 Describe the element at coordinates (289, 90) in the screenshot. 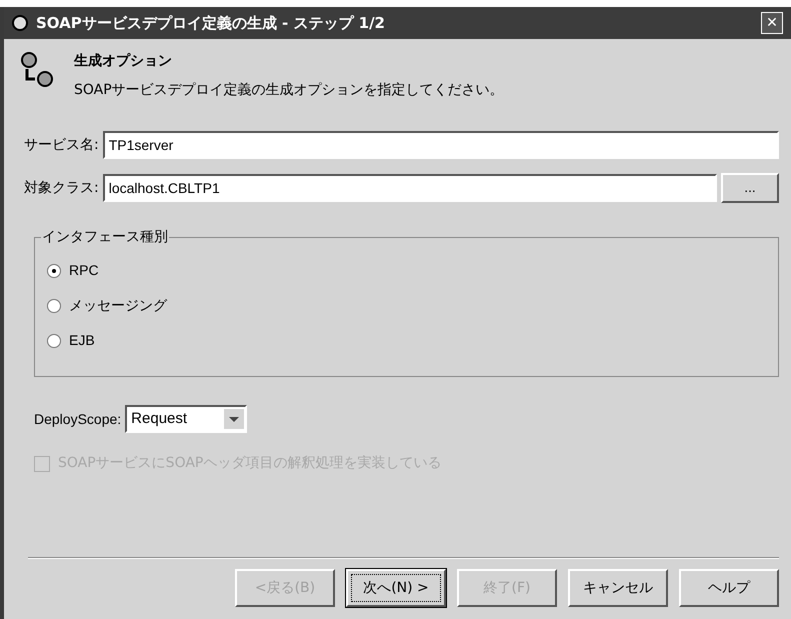

I see `header-description: SOAPサービスデプロイ定義の生成オプションを指定してください。` at that location.